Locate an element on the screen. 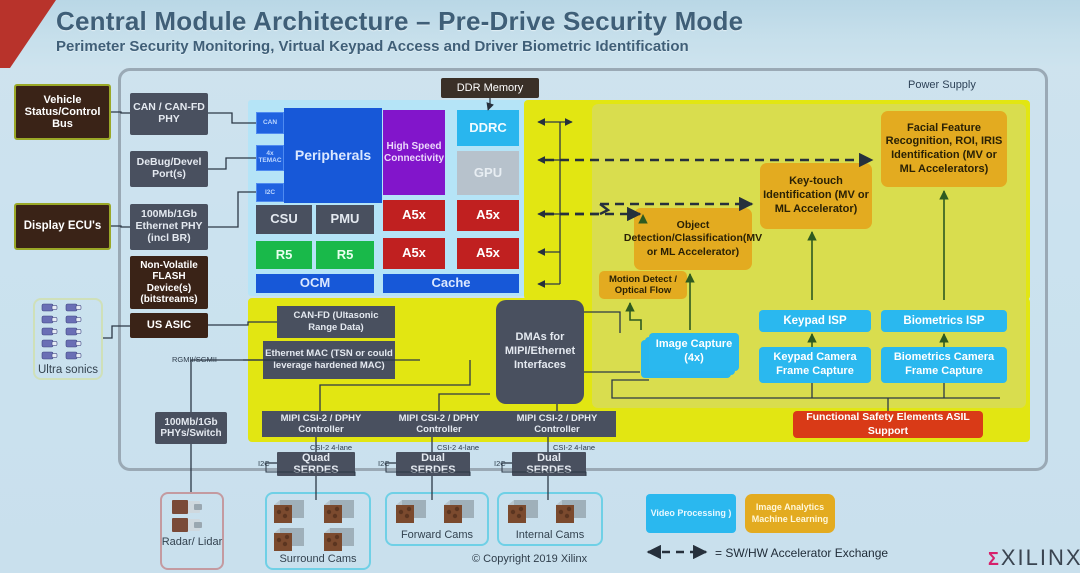  phy-debug-devel-ports: DeBug/Devel Port(s) is located at coordinates (169, 169).